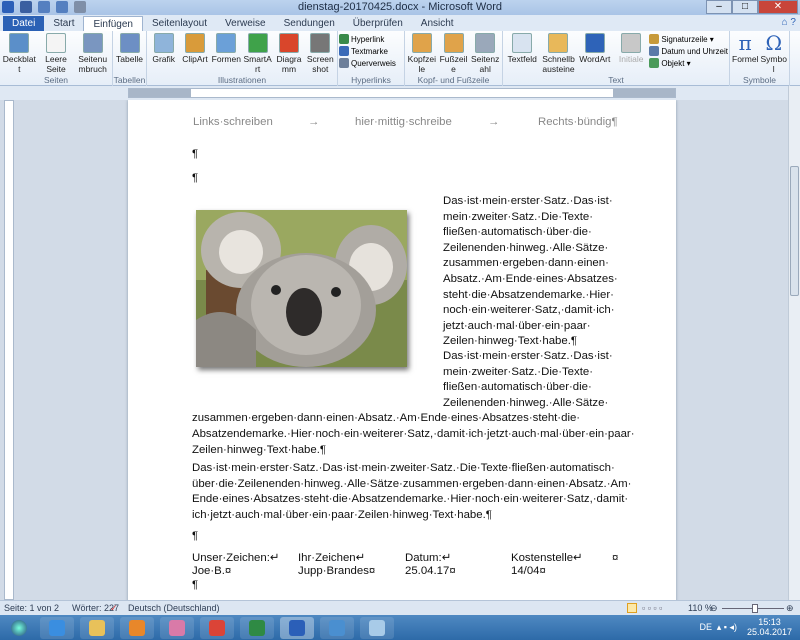  Describe the element at coordinates (233, 122) in the screenshot. I see `header-left: Links·schreiben` at that location.